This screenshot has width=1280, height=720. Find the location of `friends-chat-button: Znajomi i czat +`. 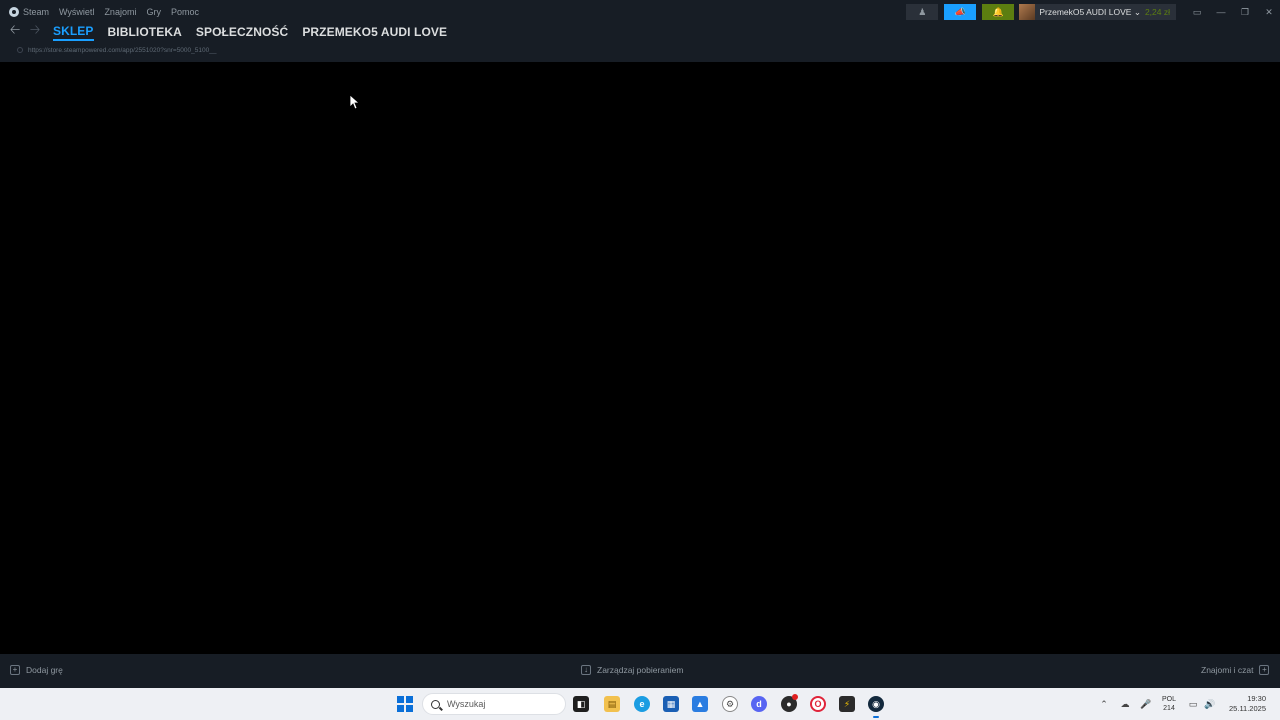

friends-chat-button: Znajomi i czat + is located at coordinates (1235, 670).